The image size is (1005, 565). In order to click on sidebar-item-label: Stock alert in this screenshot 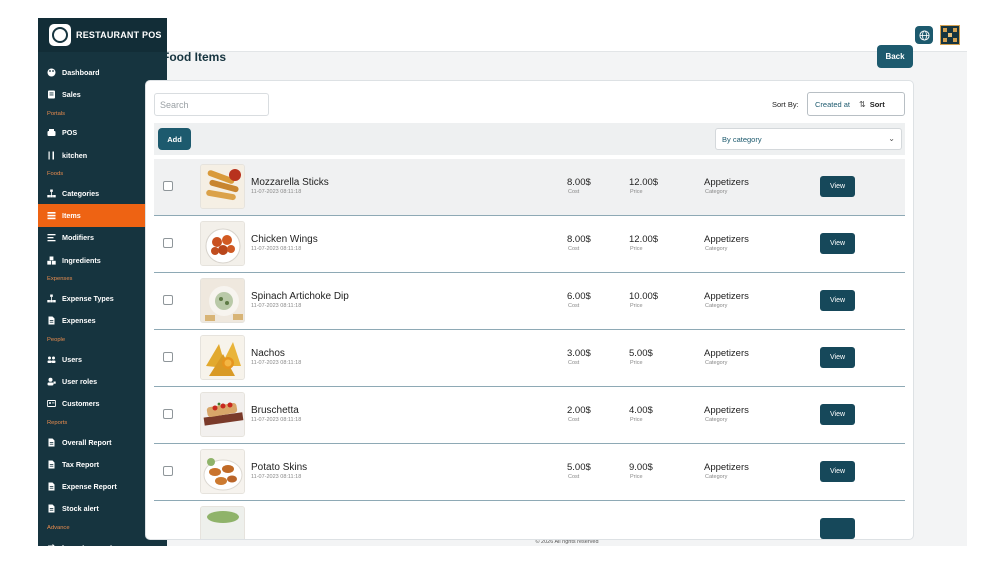, I will do `click(80, 509)`.